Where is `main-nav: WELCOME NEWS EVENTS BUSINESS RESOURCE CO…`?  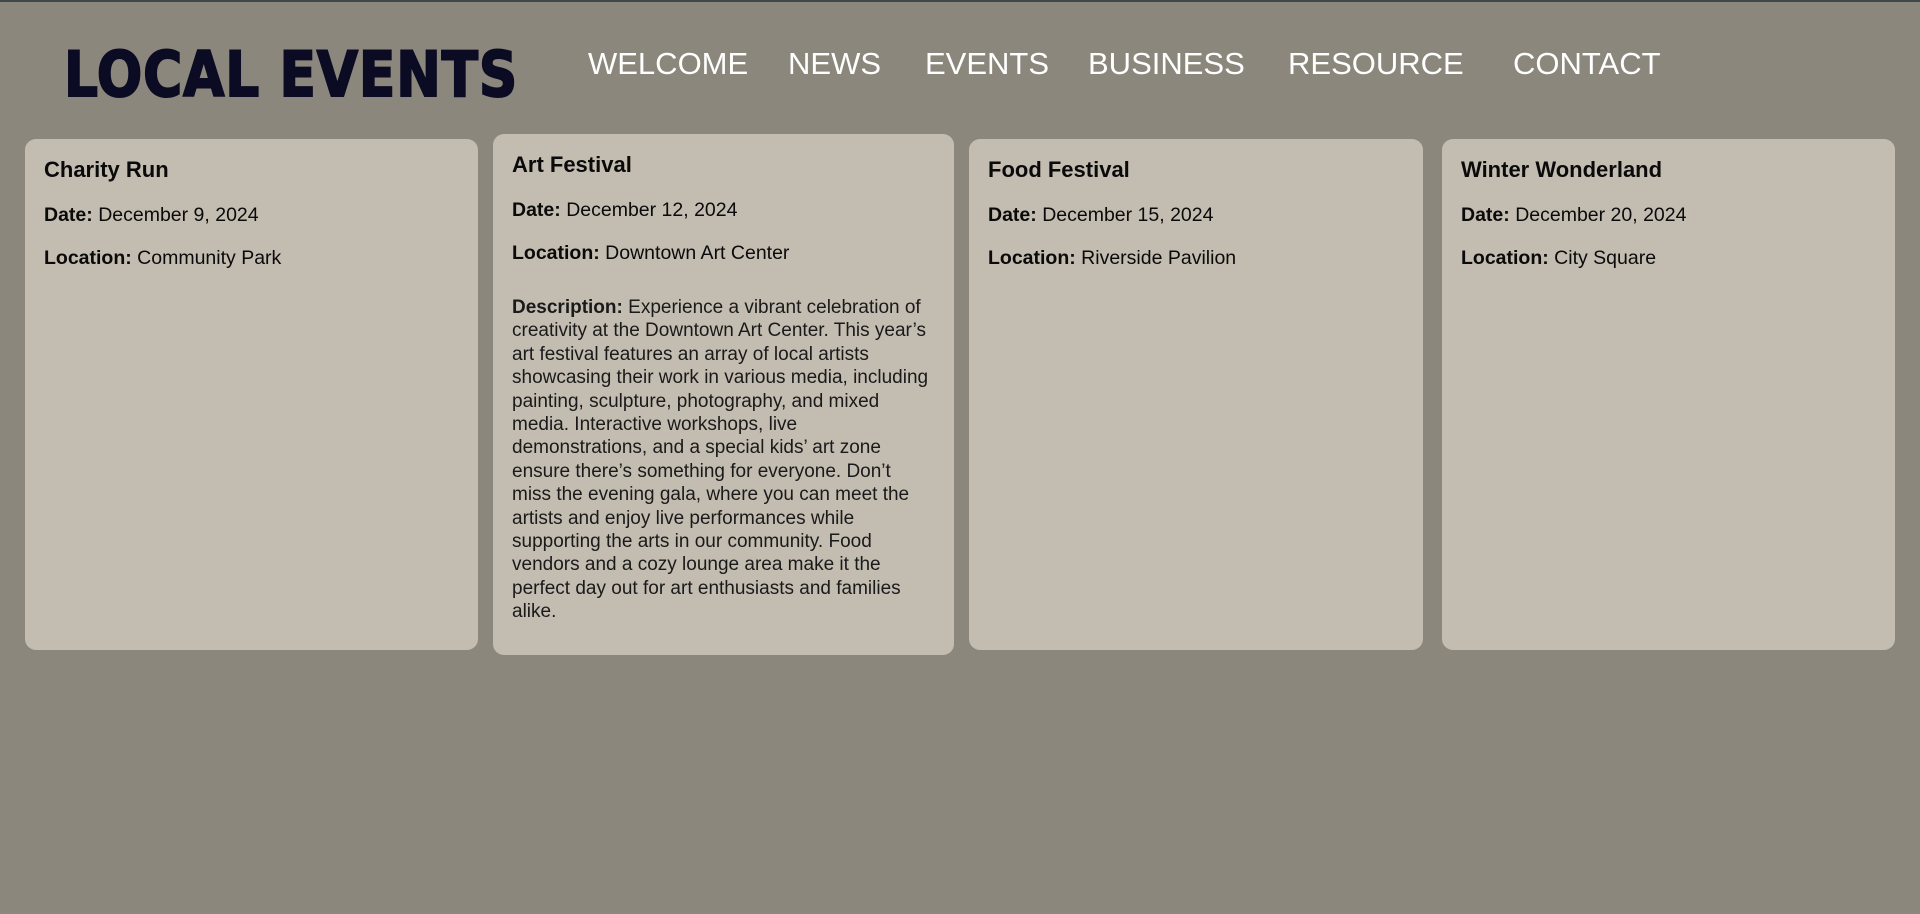 main-nav: WELCOME NEWS EVENTS BUSINESS RESOURCE CO… is located at coordinates (960, 66).